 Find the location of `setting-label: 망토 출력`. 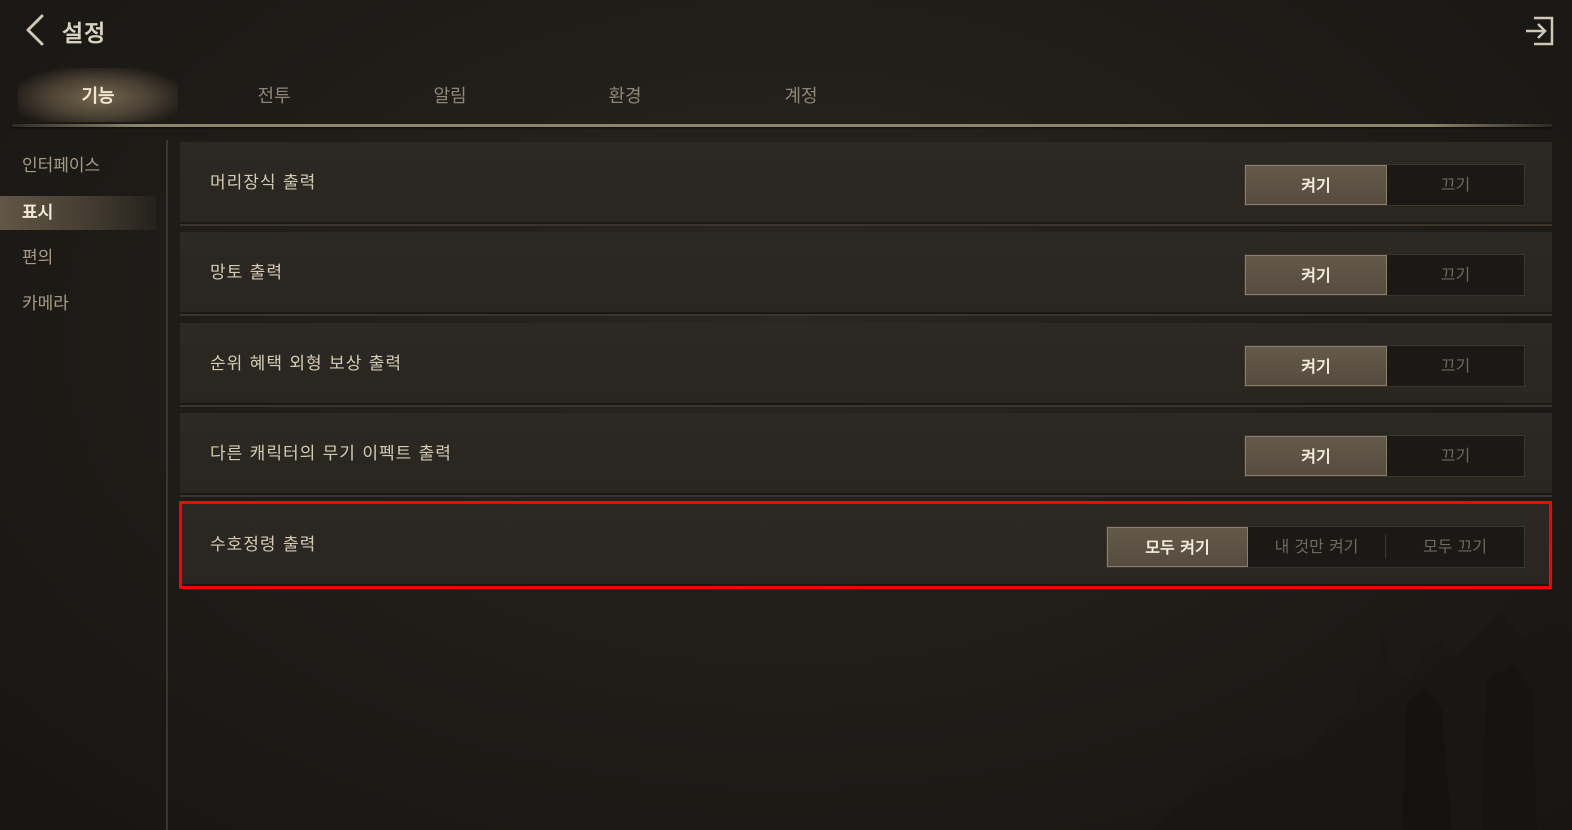

setting-label: 망토 출력 is located at coordinates (246, 273).